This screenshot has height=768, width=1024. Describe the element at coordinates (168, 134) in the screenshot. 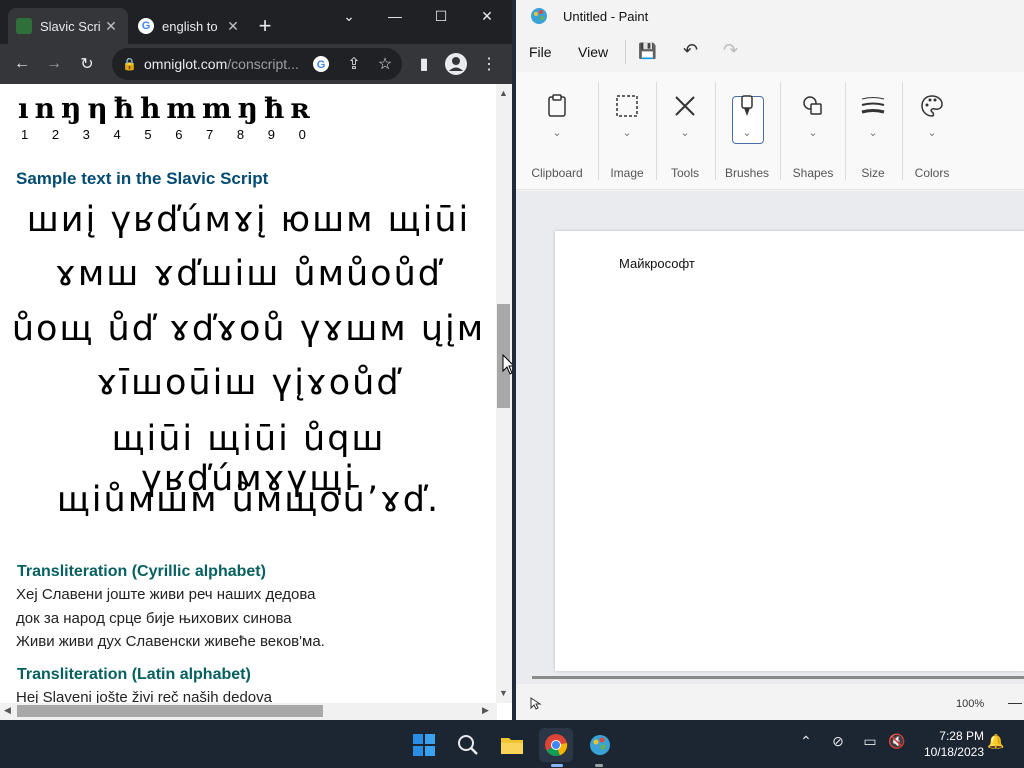

I see `slavic-digits: 1 2 3 4 5 6 7 8 9 0` at that location.